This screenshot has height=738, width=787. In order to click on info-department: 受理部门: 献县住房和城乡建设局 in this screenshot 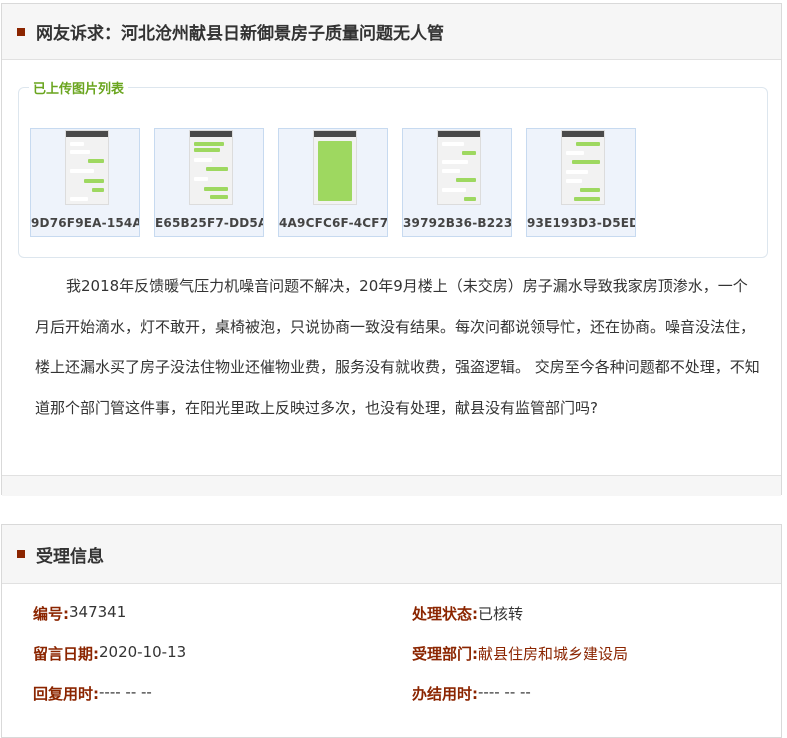, I will do `click(520, 653)`.